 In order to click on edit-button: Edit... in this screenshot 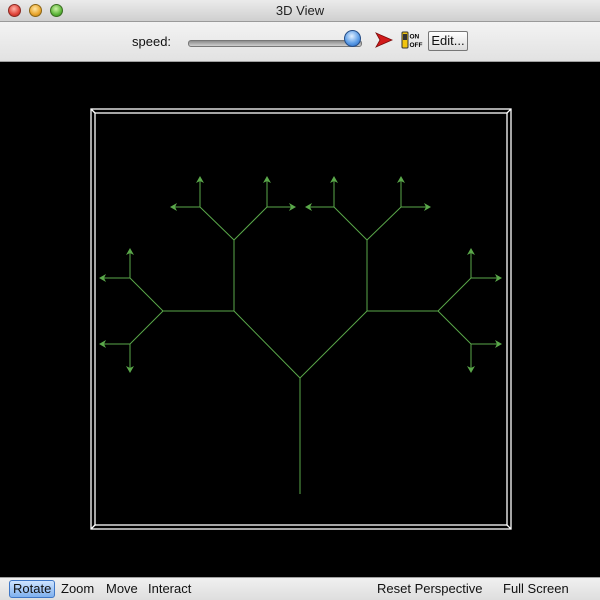, I will do `click(448, 41)`.